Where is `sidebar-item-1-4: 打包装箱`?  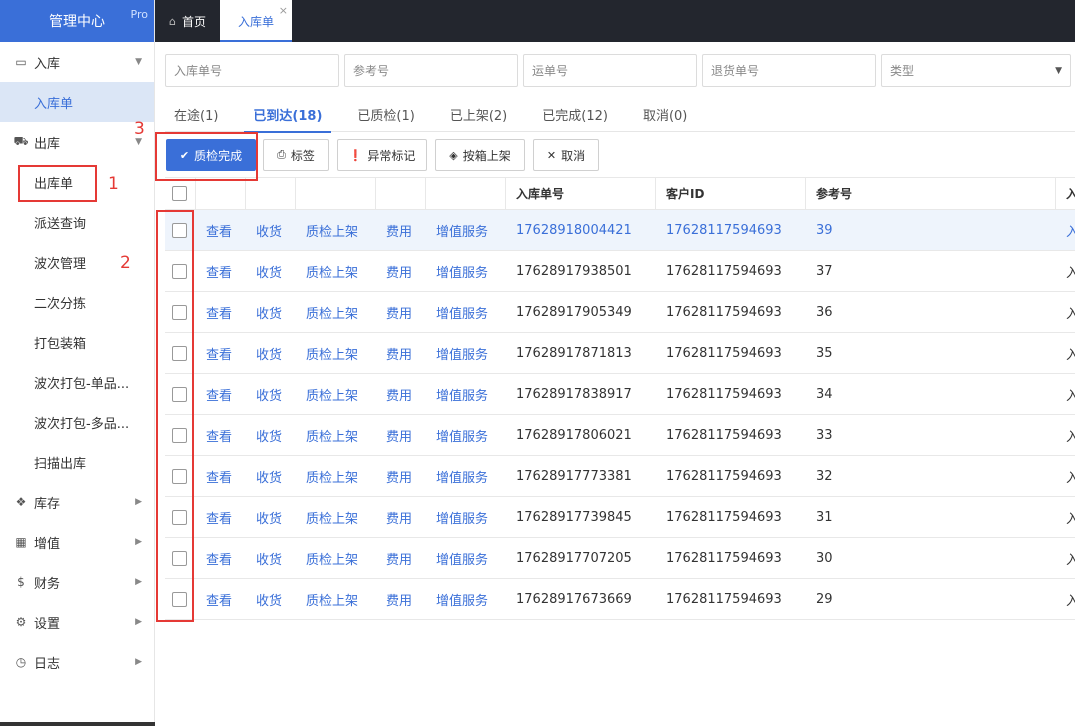 sidebar-item-1-4: 打包装箱 is located at coordinates (77, 342).